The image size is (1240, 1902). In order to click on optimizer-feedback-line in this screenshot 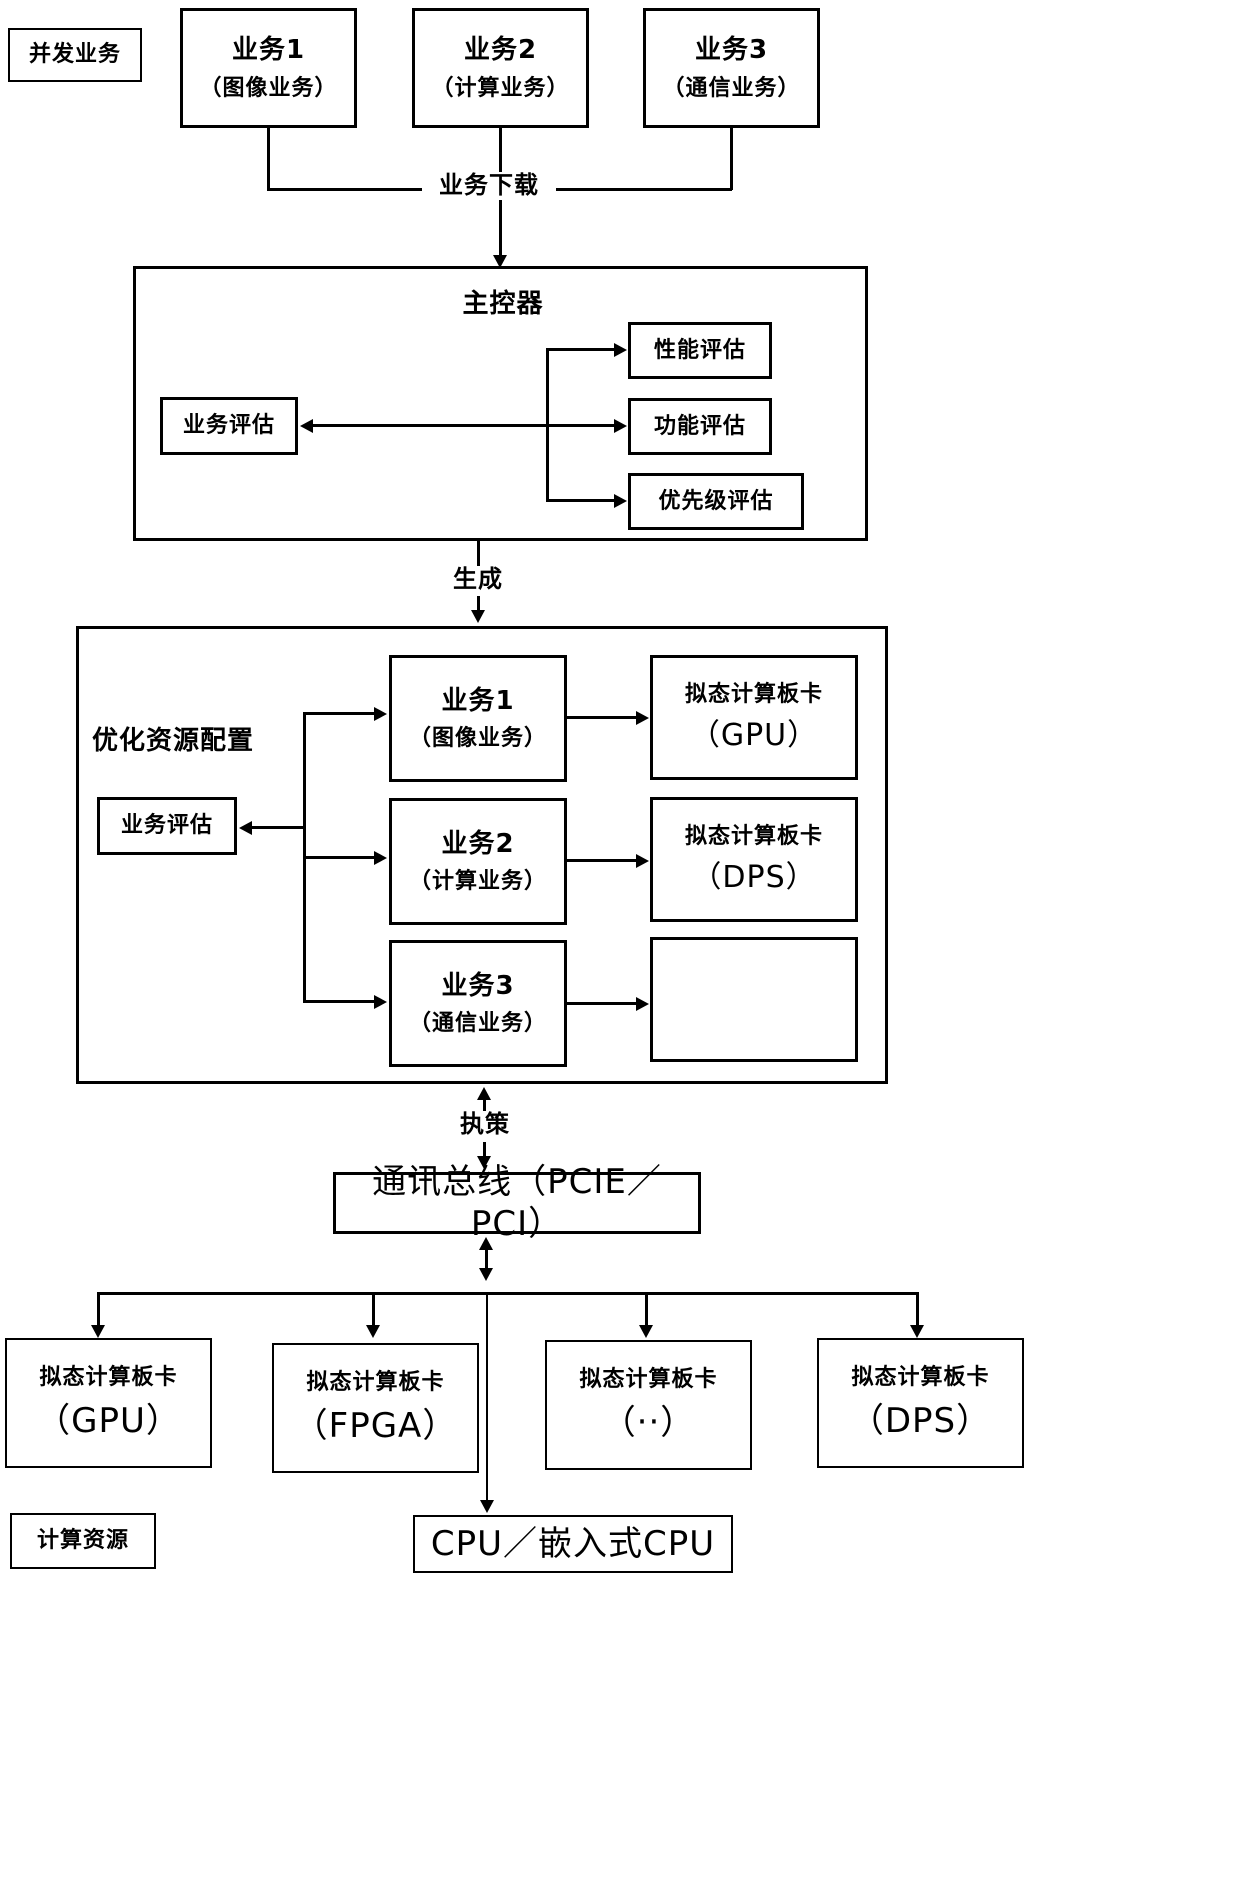, I will do `click(278, 827)`.